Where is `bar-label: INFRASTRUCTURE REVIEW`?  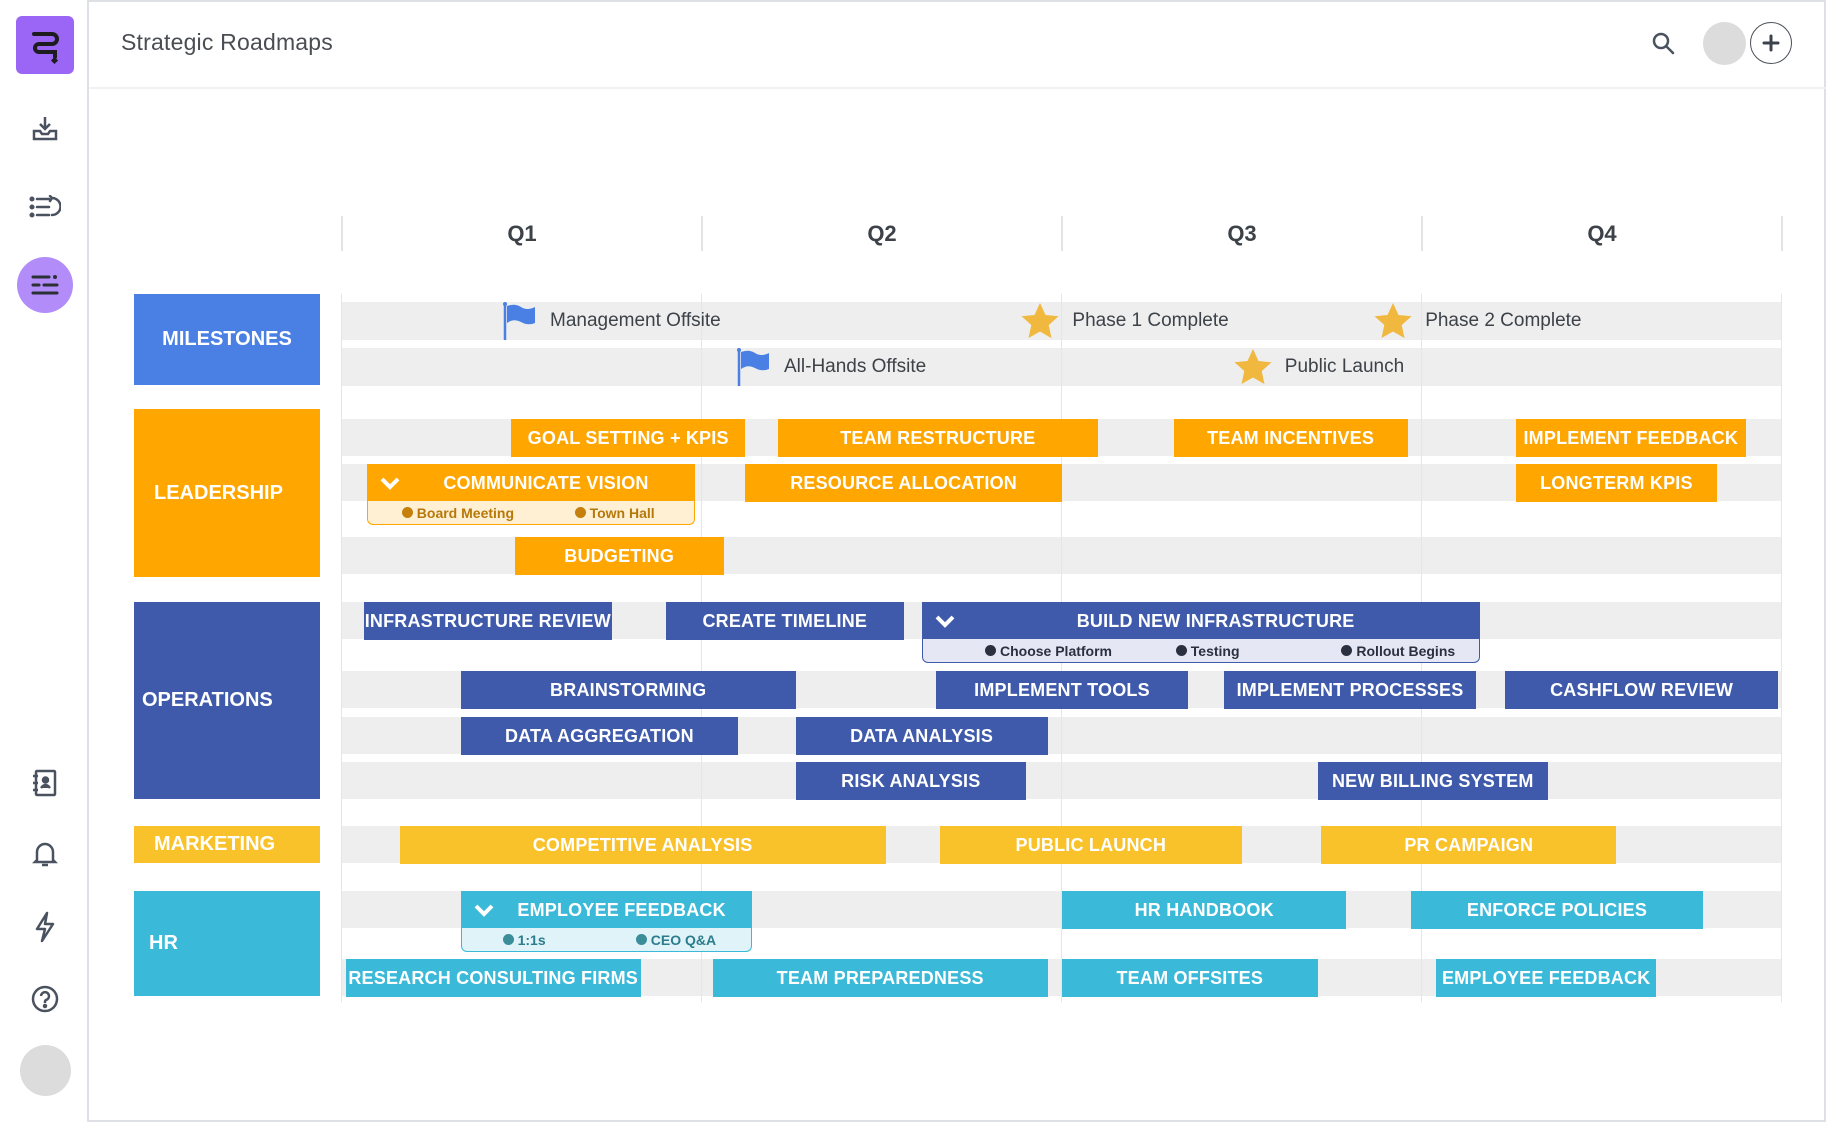 bar-label: INFRASTRUCTURE REVIEW is located at coordinates (487, 620).